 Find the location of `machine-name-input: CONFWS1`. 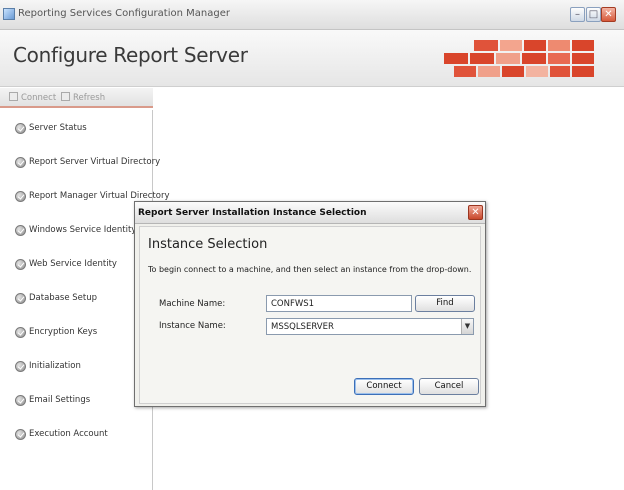

machine-name-input: CONFWS1 is located at coordinates (339, 303).